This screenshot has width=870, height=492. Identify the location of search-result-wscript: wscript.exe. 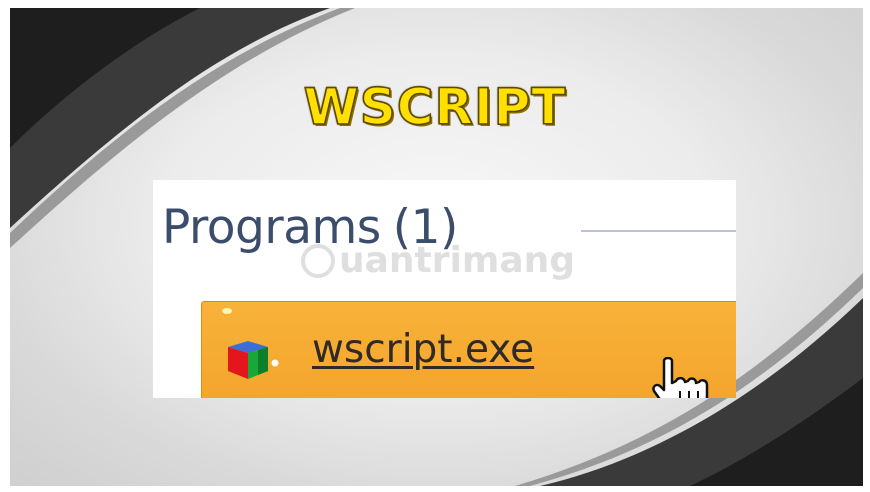
(468, 349).